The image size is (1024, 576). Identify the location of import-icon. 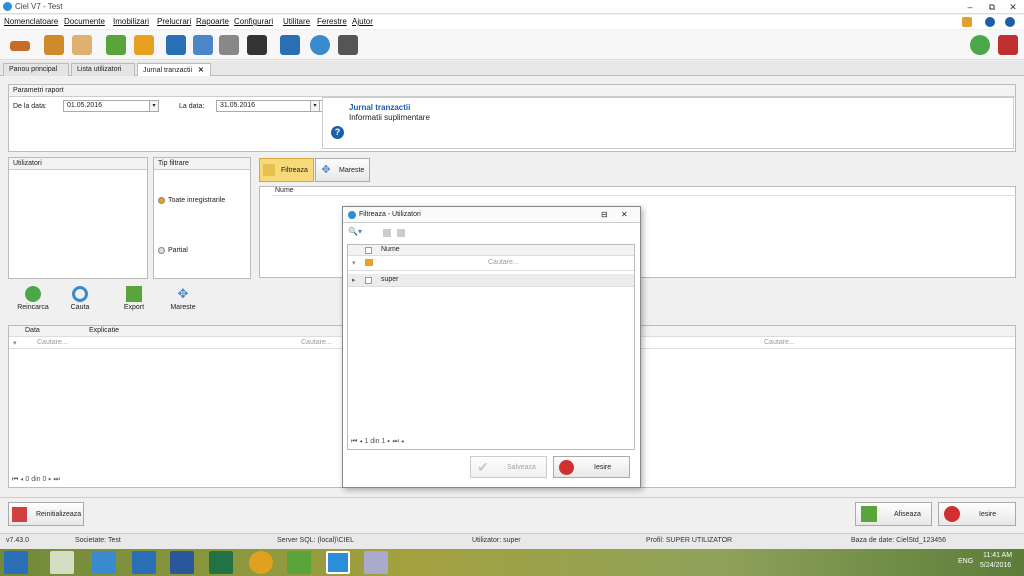
(116, 45).